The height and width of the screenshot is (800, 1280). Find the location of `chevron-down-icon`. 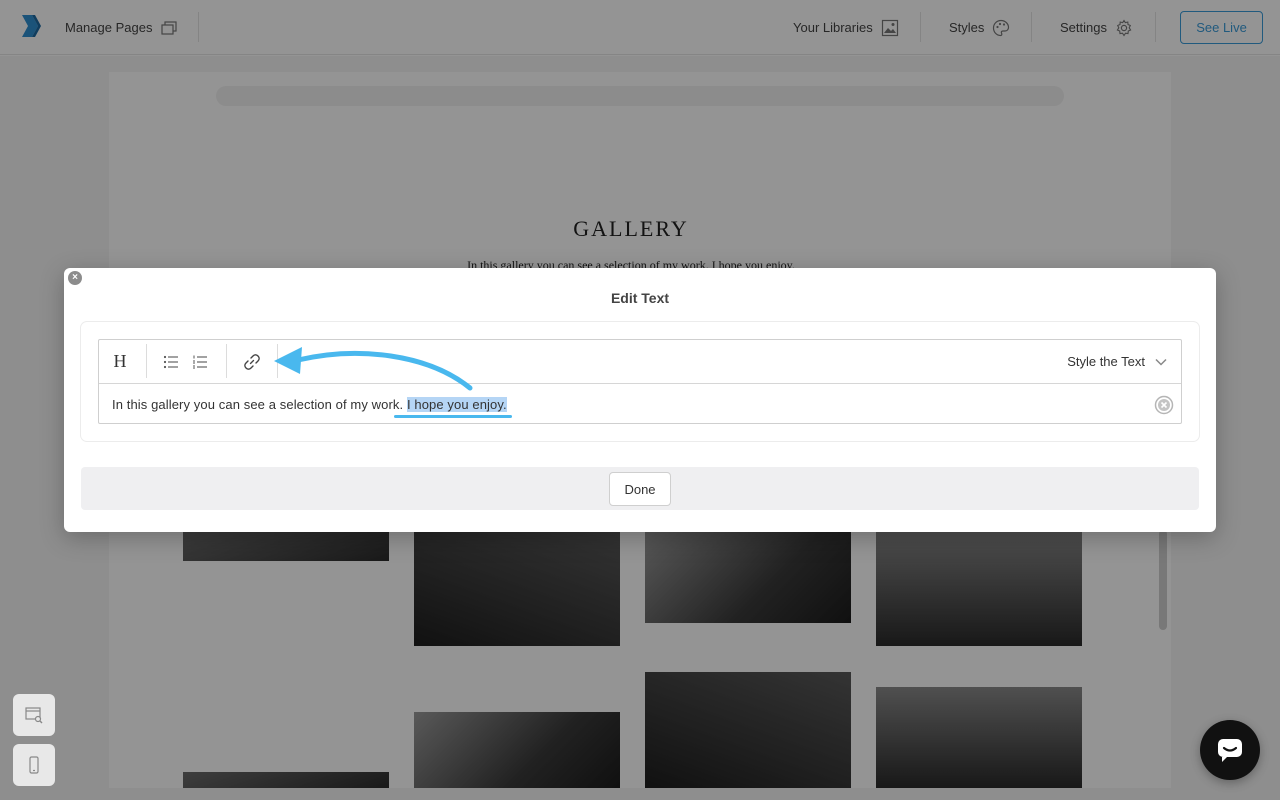

chevron-down-icon is located at coordinates (1161, 362).